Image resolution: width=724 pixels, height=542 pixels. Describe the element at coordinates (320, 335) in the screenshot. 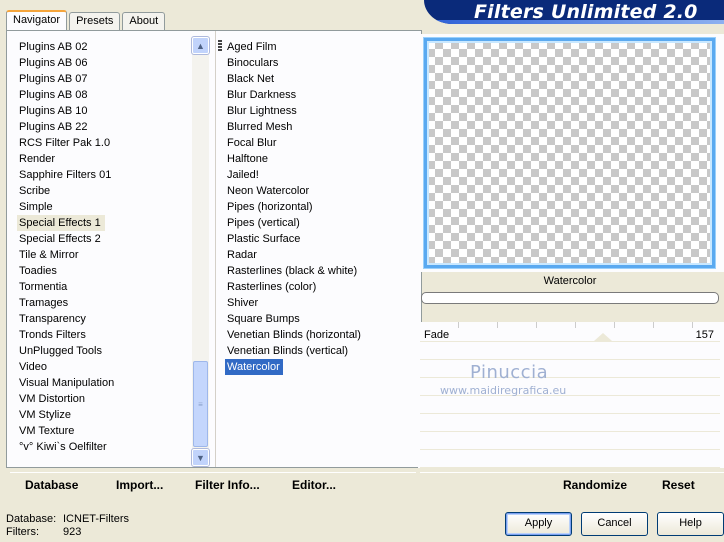

I see `filter-item: Venetian Blinds (horizontal)` at that location.